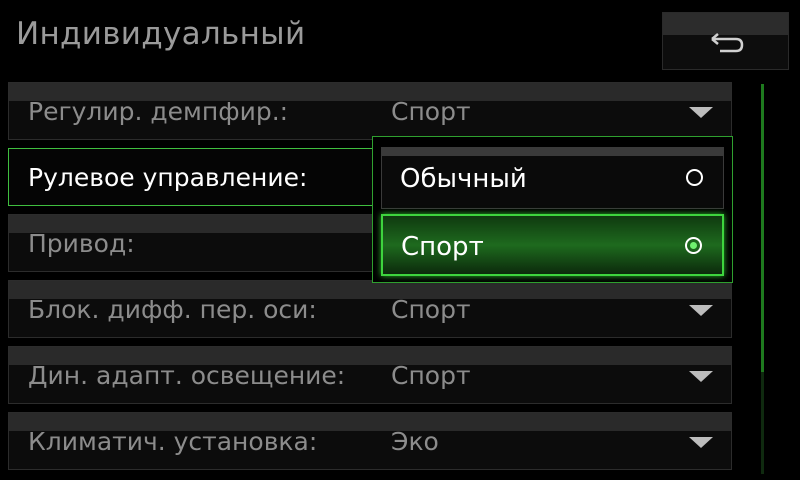  I want to click on option-label: Обычный, so click(463, 179).